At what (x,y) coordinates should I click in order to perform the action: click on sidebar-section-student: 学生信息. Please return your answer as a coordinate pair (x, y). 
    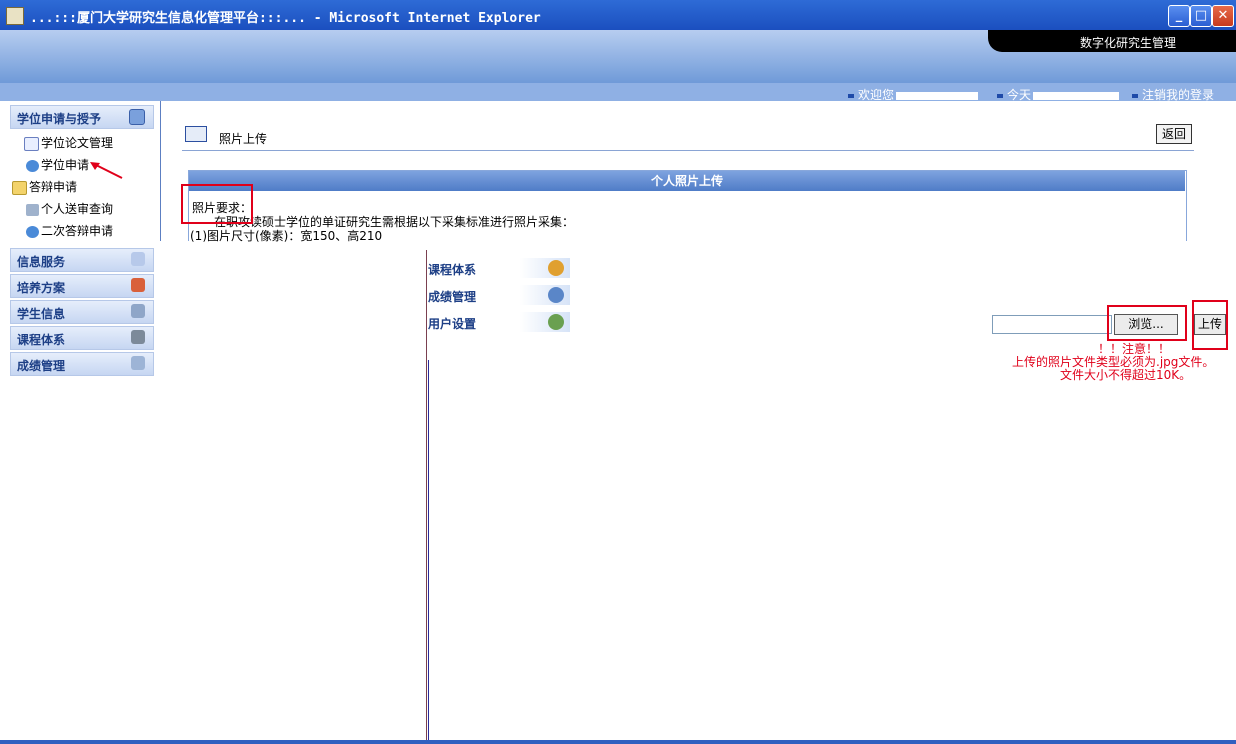
    Looking at the image, I should click on (82, 312).